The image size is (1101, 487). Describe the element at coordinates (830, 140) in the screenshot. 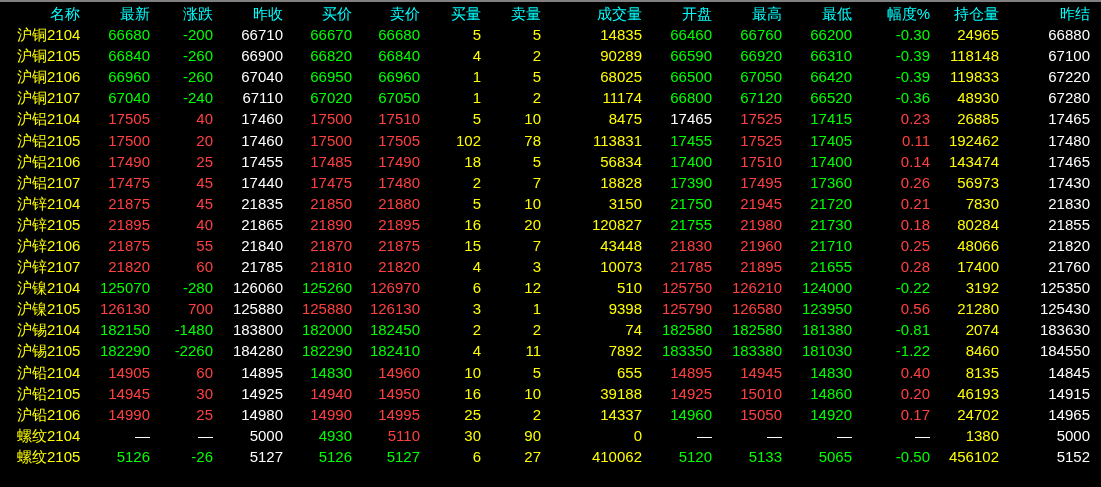

I see `table-cell-text: 17405` at that location.